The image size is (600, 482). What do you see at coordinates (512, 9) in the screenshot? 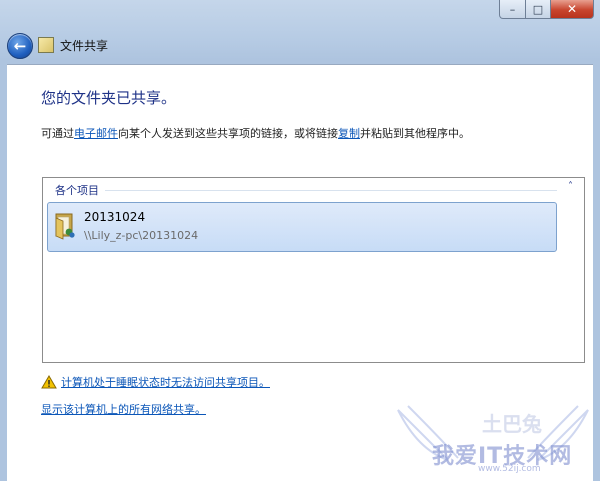
I see `minimize-button: –` at bounding box center [512, 9].